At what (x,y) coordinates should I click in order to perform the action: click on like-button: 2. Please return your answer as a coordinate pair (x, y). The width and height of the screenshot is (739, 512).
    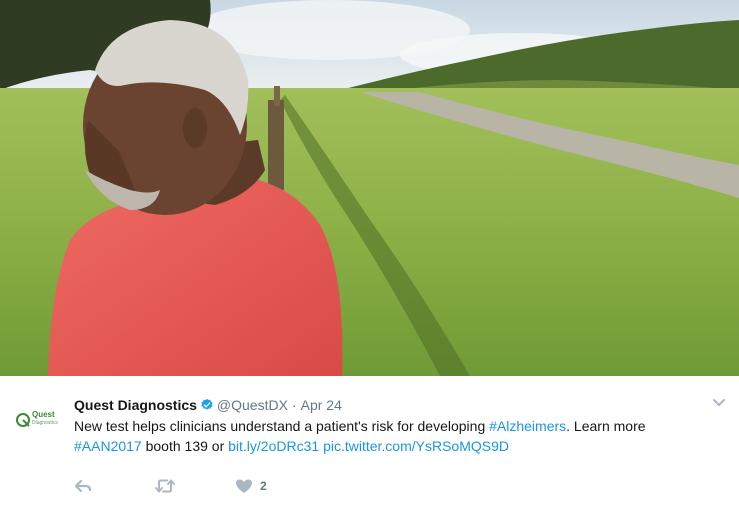
    Looking at the image, I should click on (251, 486).